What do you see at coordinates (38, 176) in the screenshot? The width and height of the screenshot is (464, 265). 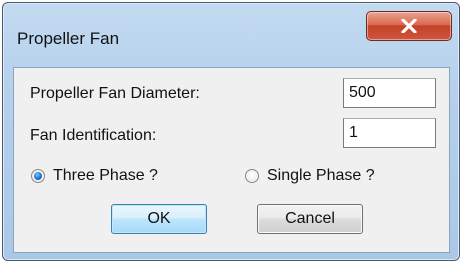 I see `radio-checked-icon` at bounding box center [38, 176].